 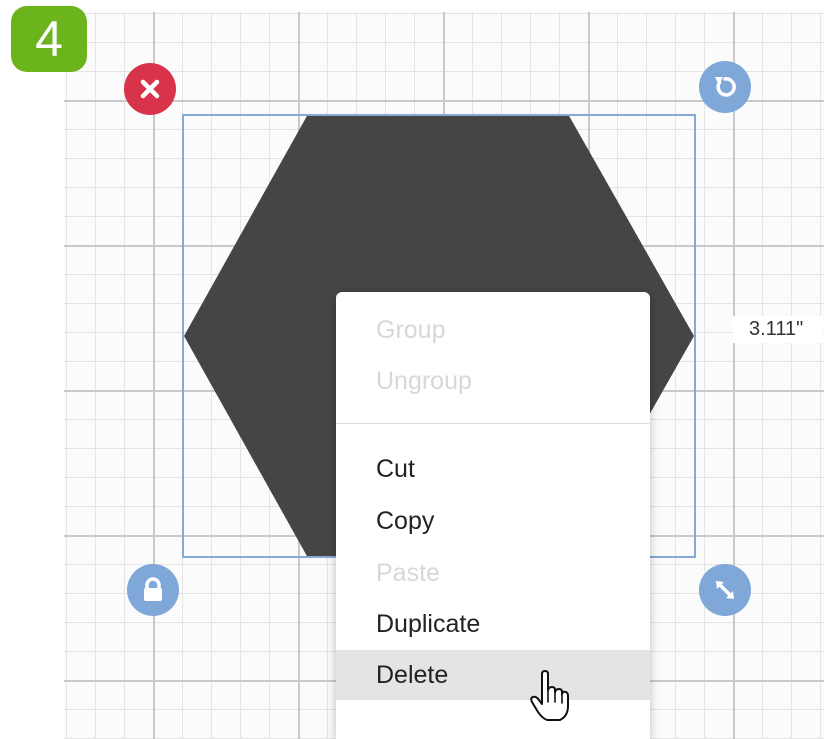 I want to click on menu-item-group: Group, so click(x=493, y=330).